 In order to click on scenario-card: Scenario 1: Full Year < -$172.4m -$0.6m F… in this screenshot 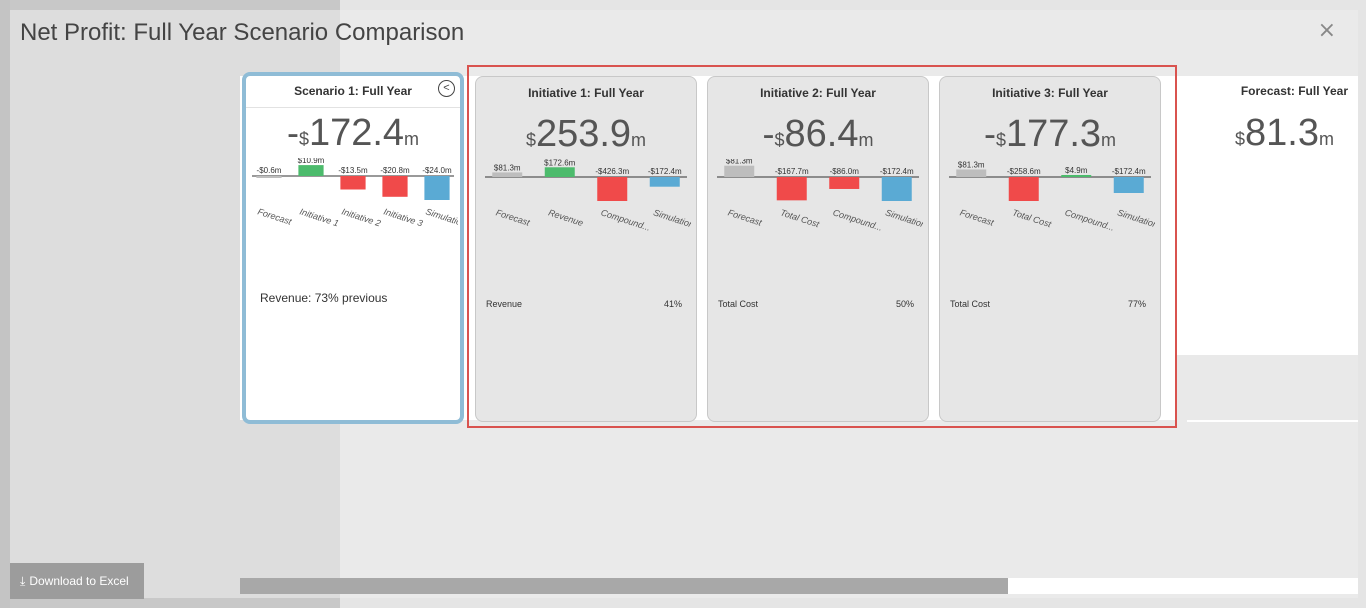, I will do `click(353, 248)`.